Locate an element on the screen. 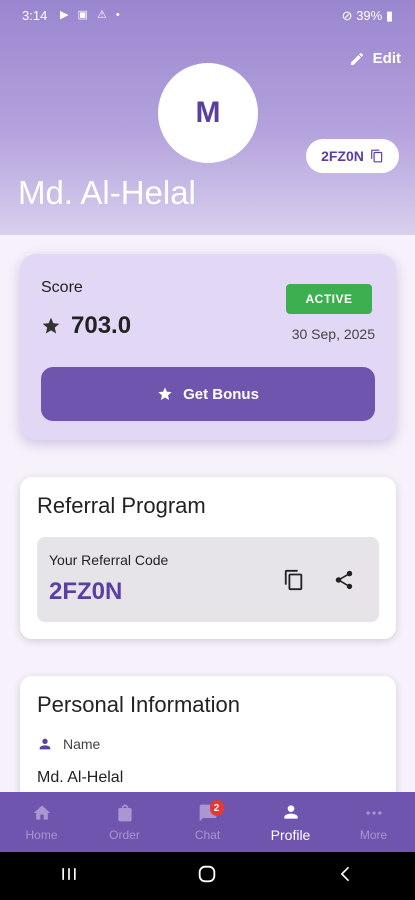 This screenshot has width=415, height=900. referral-code-box: Your Referral Code 2FZ0N is located at coordinates (208, 579).